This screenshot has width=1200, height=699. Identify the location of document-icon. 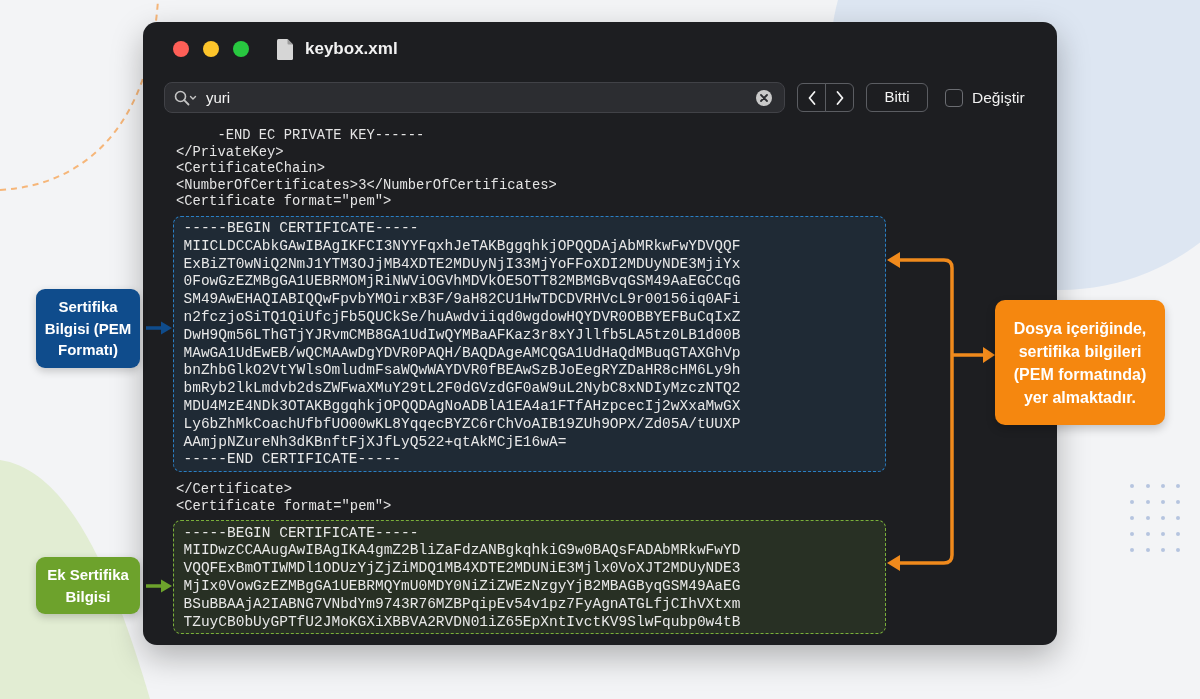
(285, 49).